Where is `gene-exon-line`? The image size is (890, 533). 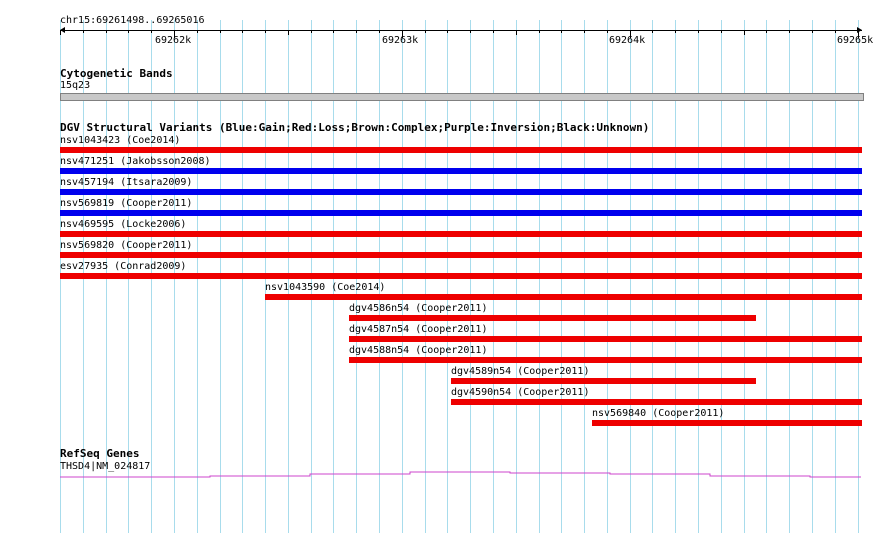
gene-exon-line is located at coordinates (460, 474).